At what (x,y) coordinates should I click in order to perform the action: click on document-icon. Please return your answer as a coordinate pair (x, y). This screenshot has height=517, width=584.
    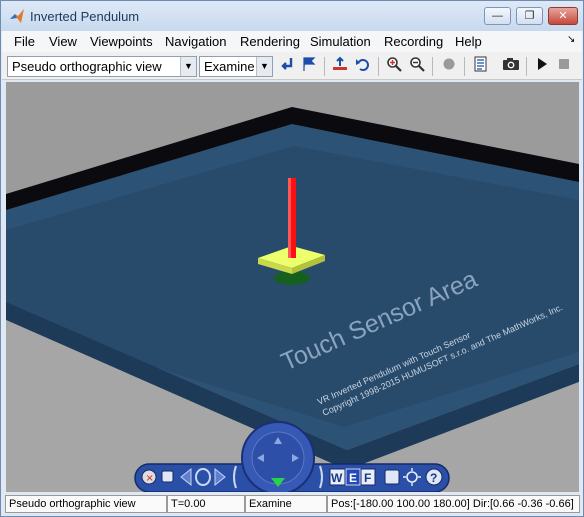
    Looking at the image, I should click on (480, 64).